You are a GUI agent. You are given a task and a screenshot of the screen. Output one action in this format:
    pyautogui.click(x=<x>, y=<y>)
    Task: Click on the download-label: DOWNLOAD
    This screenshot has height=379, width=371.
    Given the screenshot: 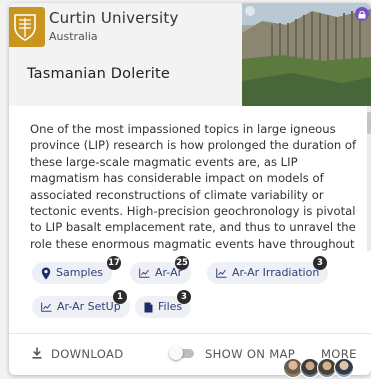 What is the action you would take?
    pyautogui.click(x=87, y=354)
    